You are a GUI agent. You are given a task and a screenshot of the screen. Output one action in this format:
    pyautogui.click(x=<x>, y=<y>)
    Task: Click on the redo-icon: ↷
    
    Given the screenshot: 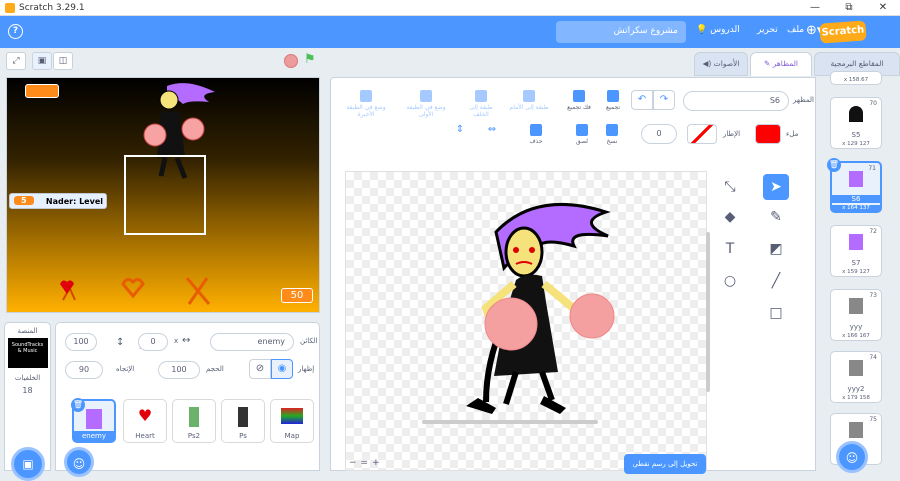 What is the action you would take?
    pyautogui.click(x=664, y=100)
    